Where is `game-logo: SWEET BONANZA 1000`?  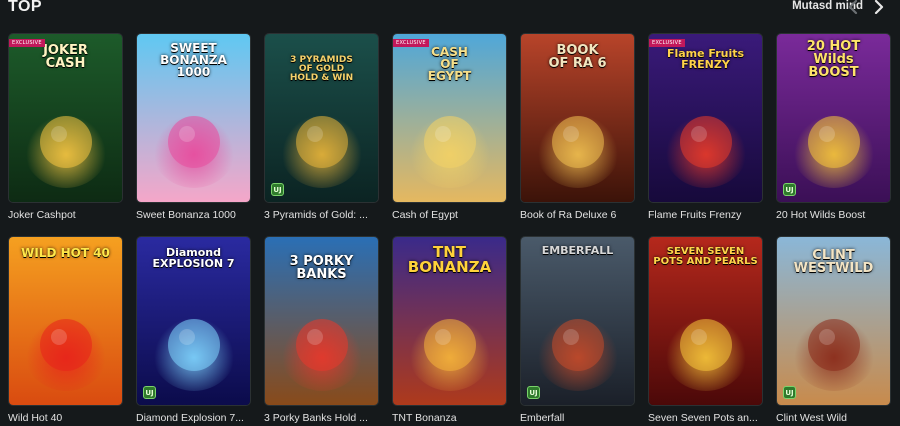
game-logo: SWEET BONANZA 1000 is located at coordinates (193, 60).